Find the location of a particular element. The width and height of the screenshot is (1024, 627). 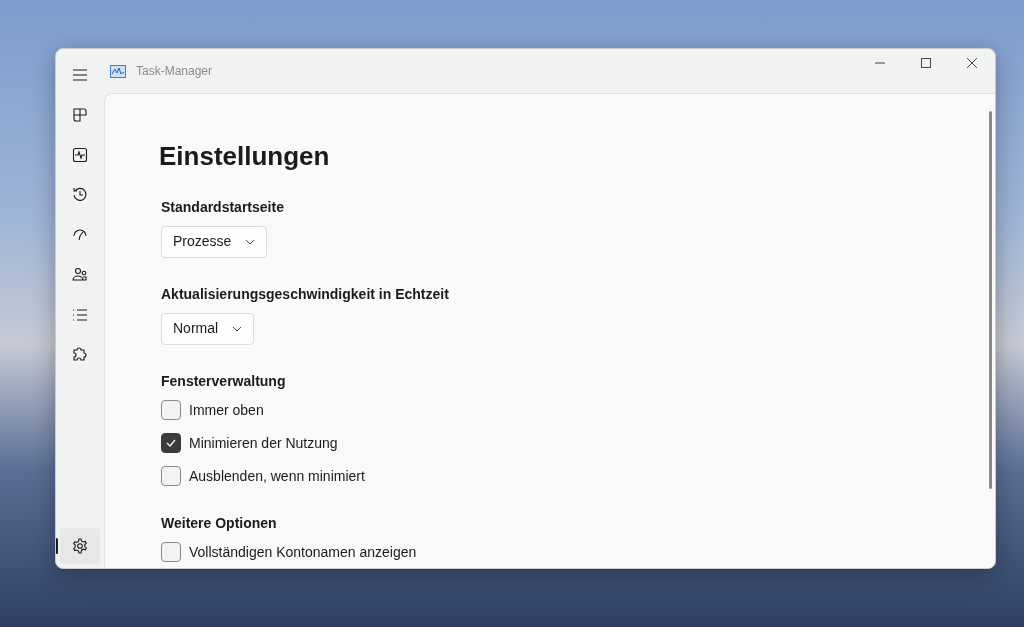

puzzle-icon is located at coordinates (80, 355).